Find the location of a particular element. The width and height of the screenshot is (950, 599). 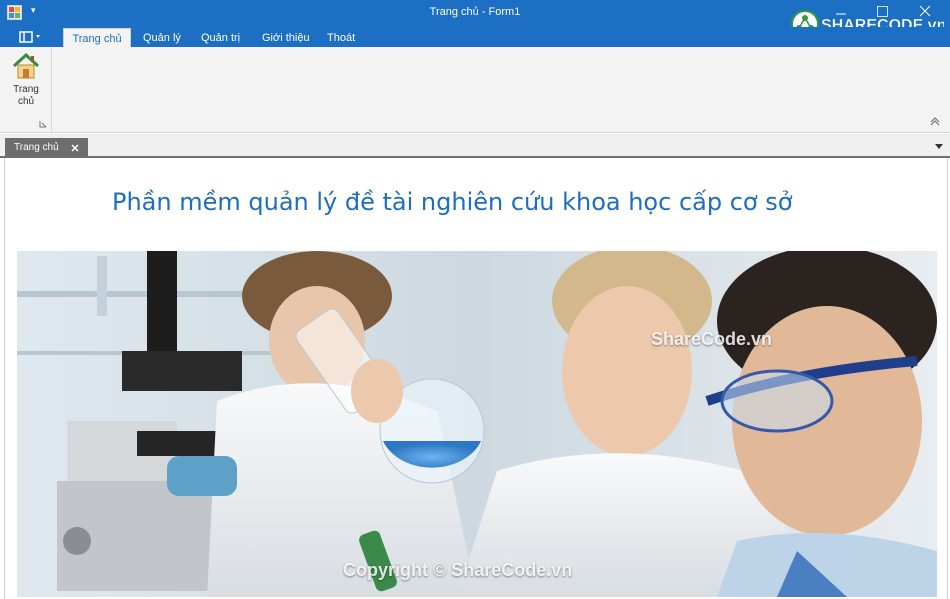

collapse-ribbon-icon is located at coordinates (935, 122).